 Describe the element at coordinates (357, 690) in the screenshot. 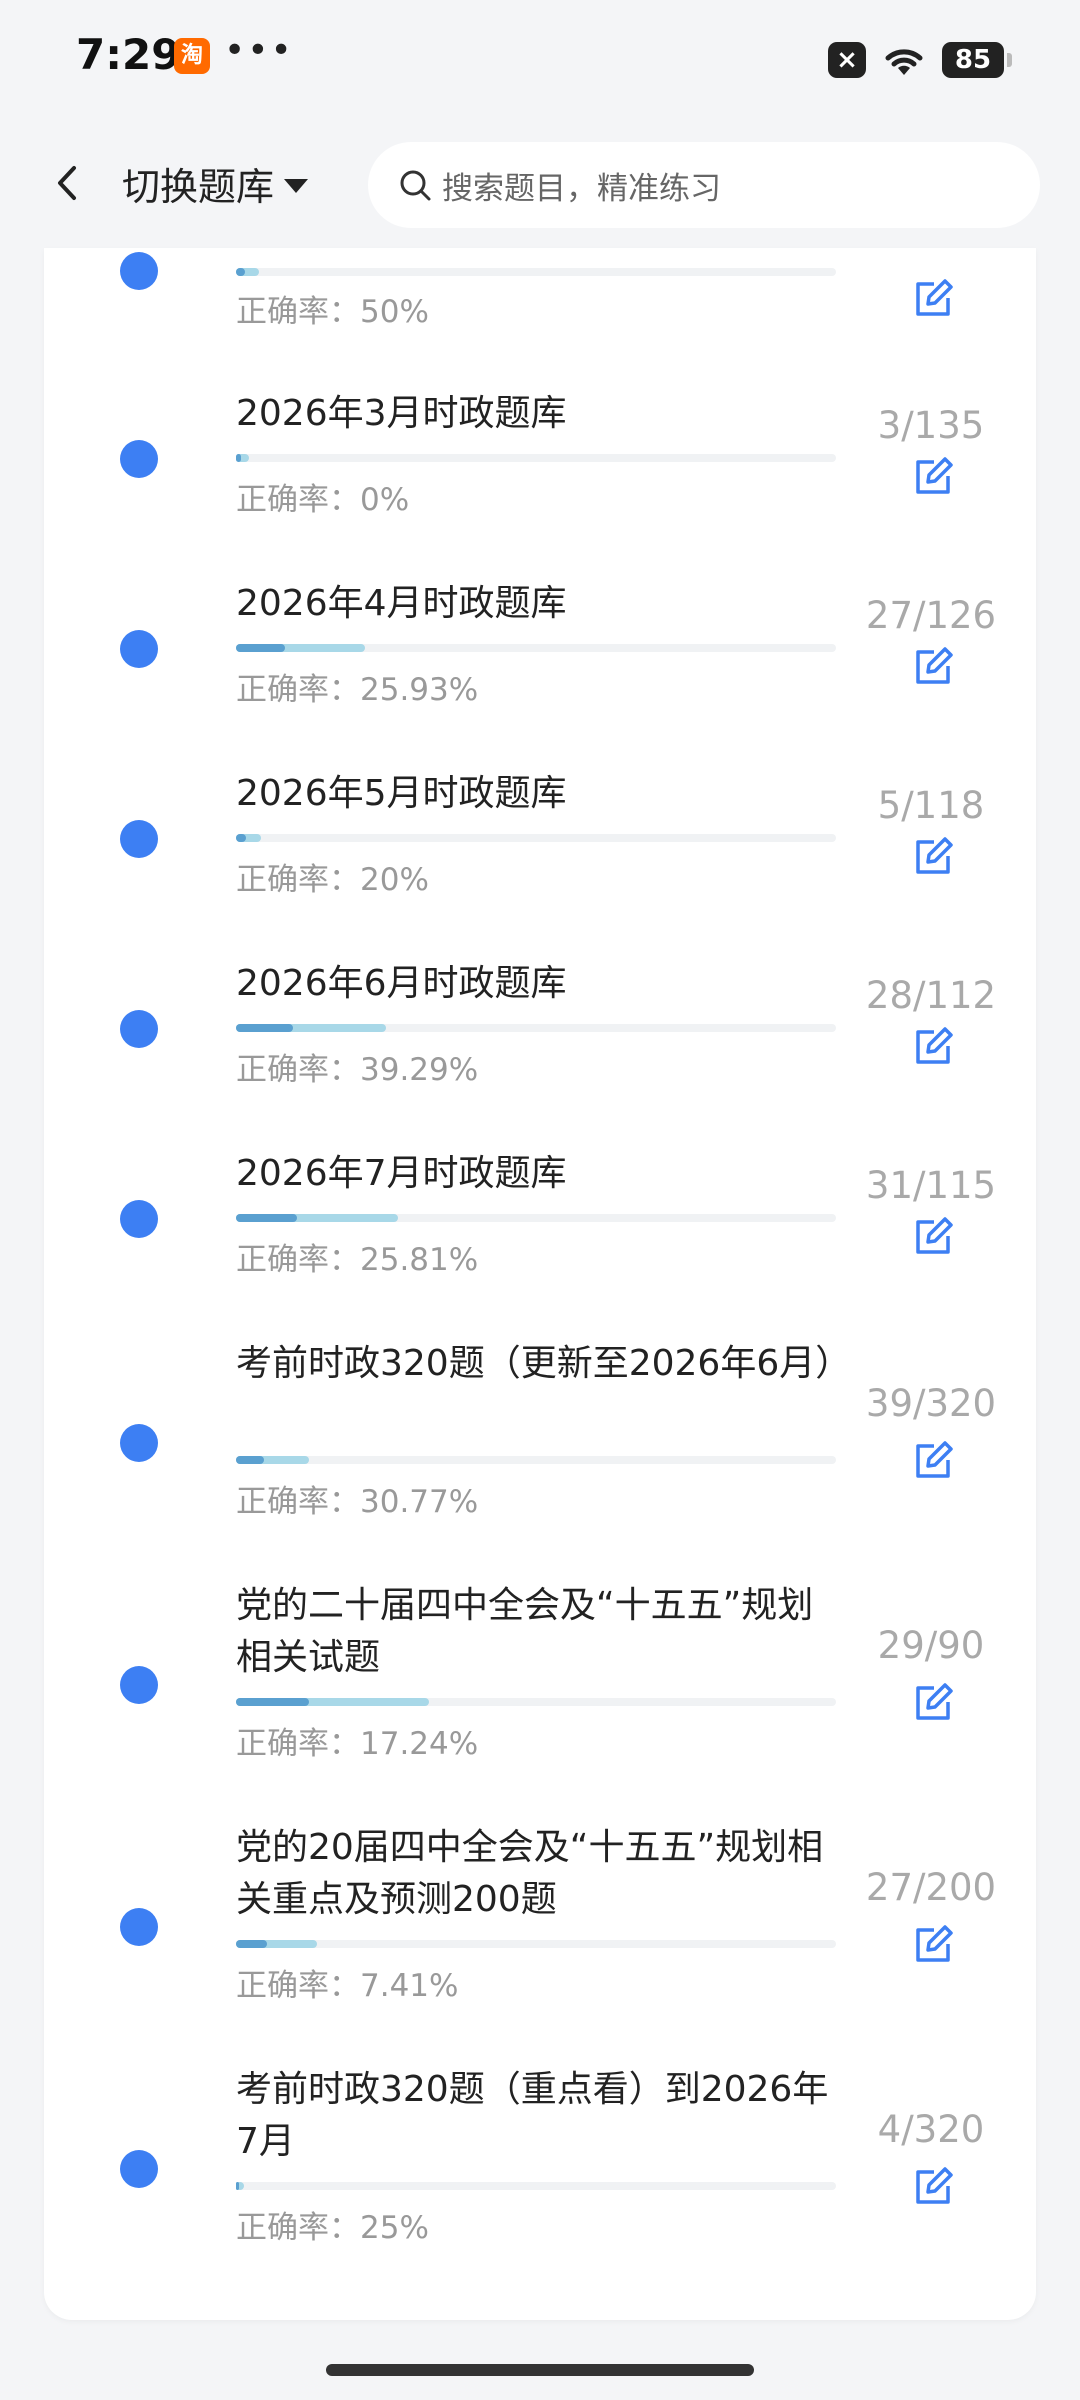

I see `accuracy-text: 正确率：25.93%` at that location.